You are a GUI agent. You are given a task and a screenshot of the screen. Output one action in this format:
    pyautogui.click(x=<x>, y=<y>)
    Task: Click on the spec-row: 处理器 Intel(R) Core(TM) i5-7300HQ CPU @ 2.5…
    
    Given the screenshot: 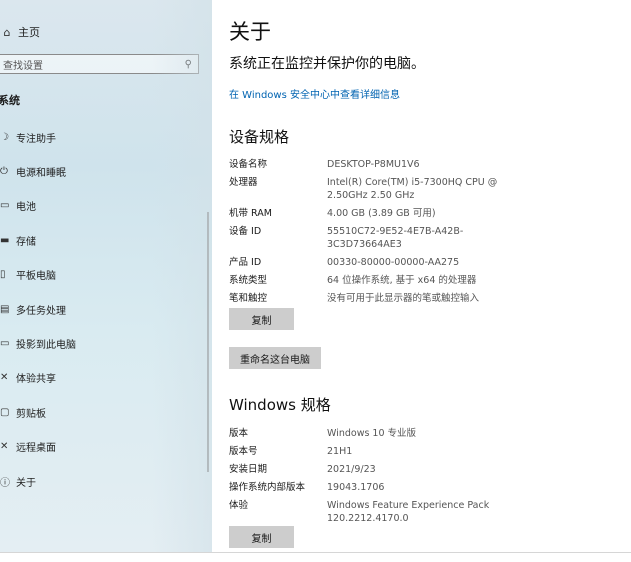 What is the action you would take?
    pyautogui.click(x=429, y=189)
    